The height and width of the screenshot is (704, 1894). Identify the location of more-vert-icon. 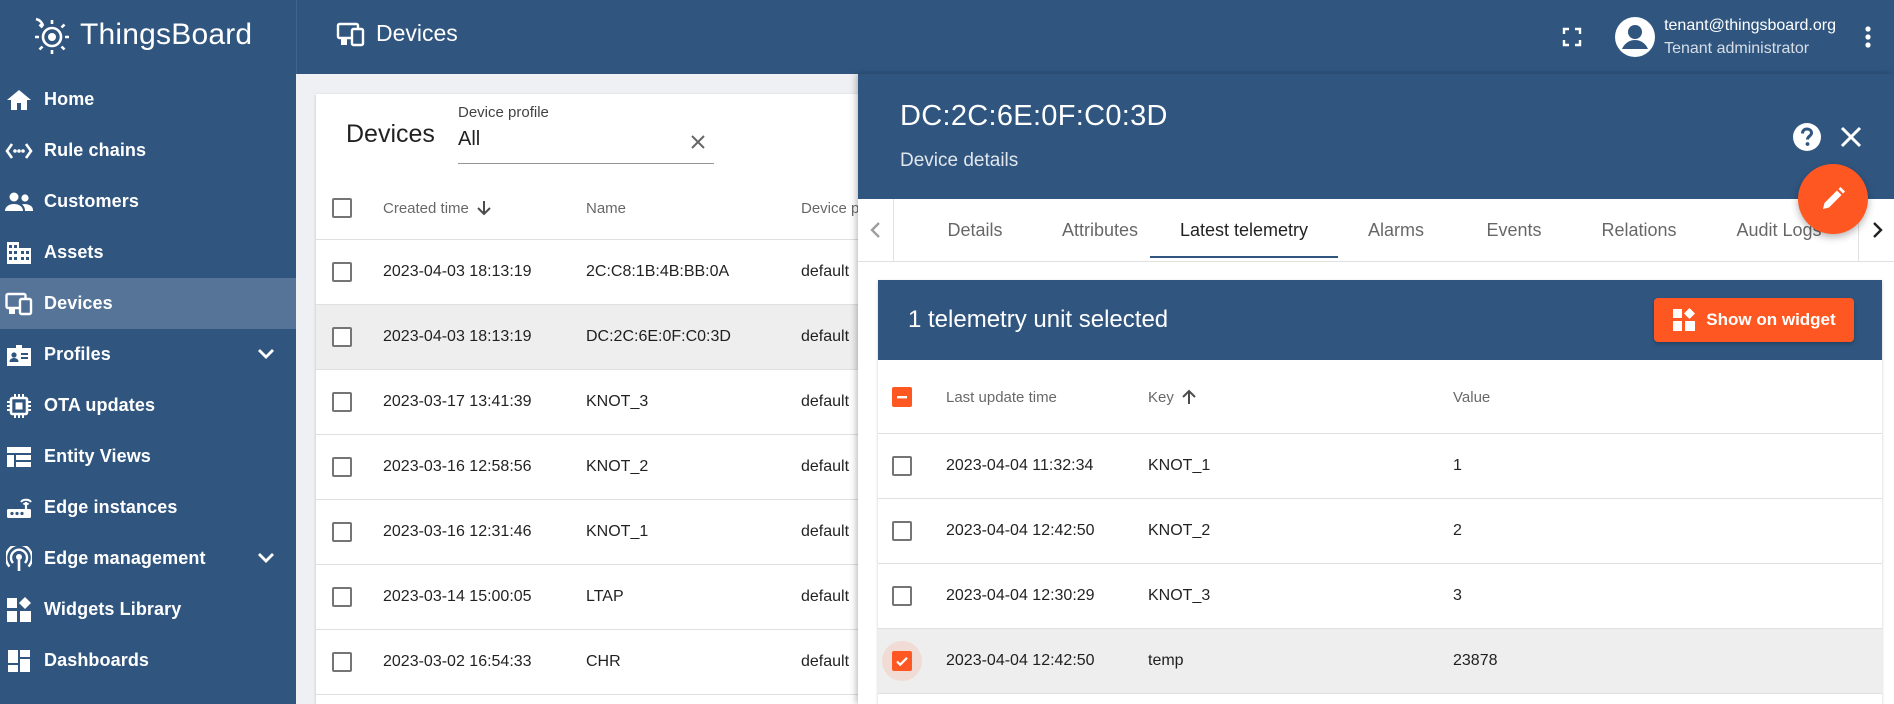
(1868, 37).